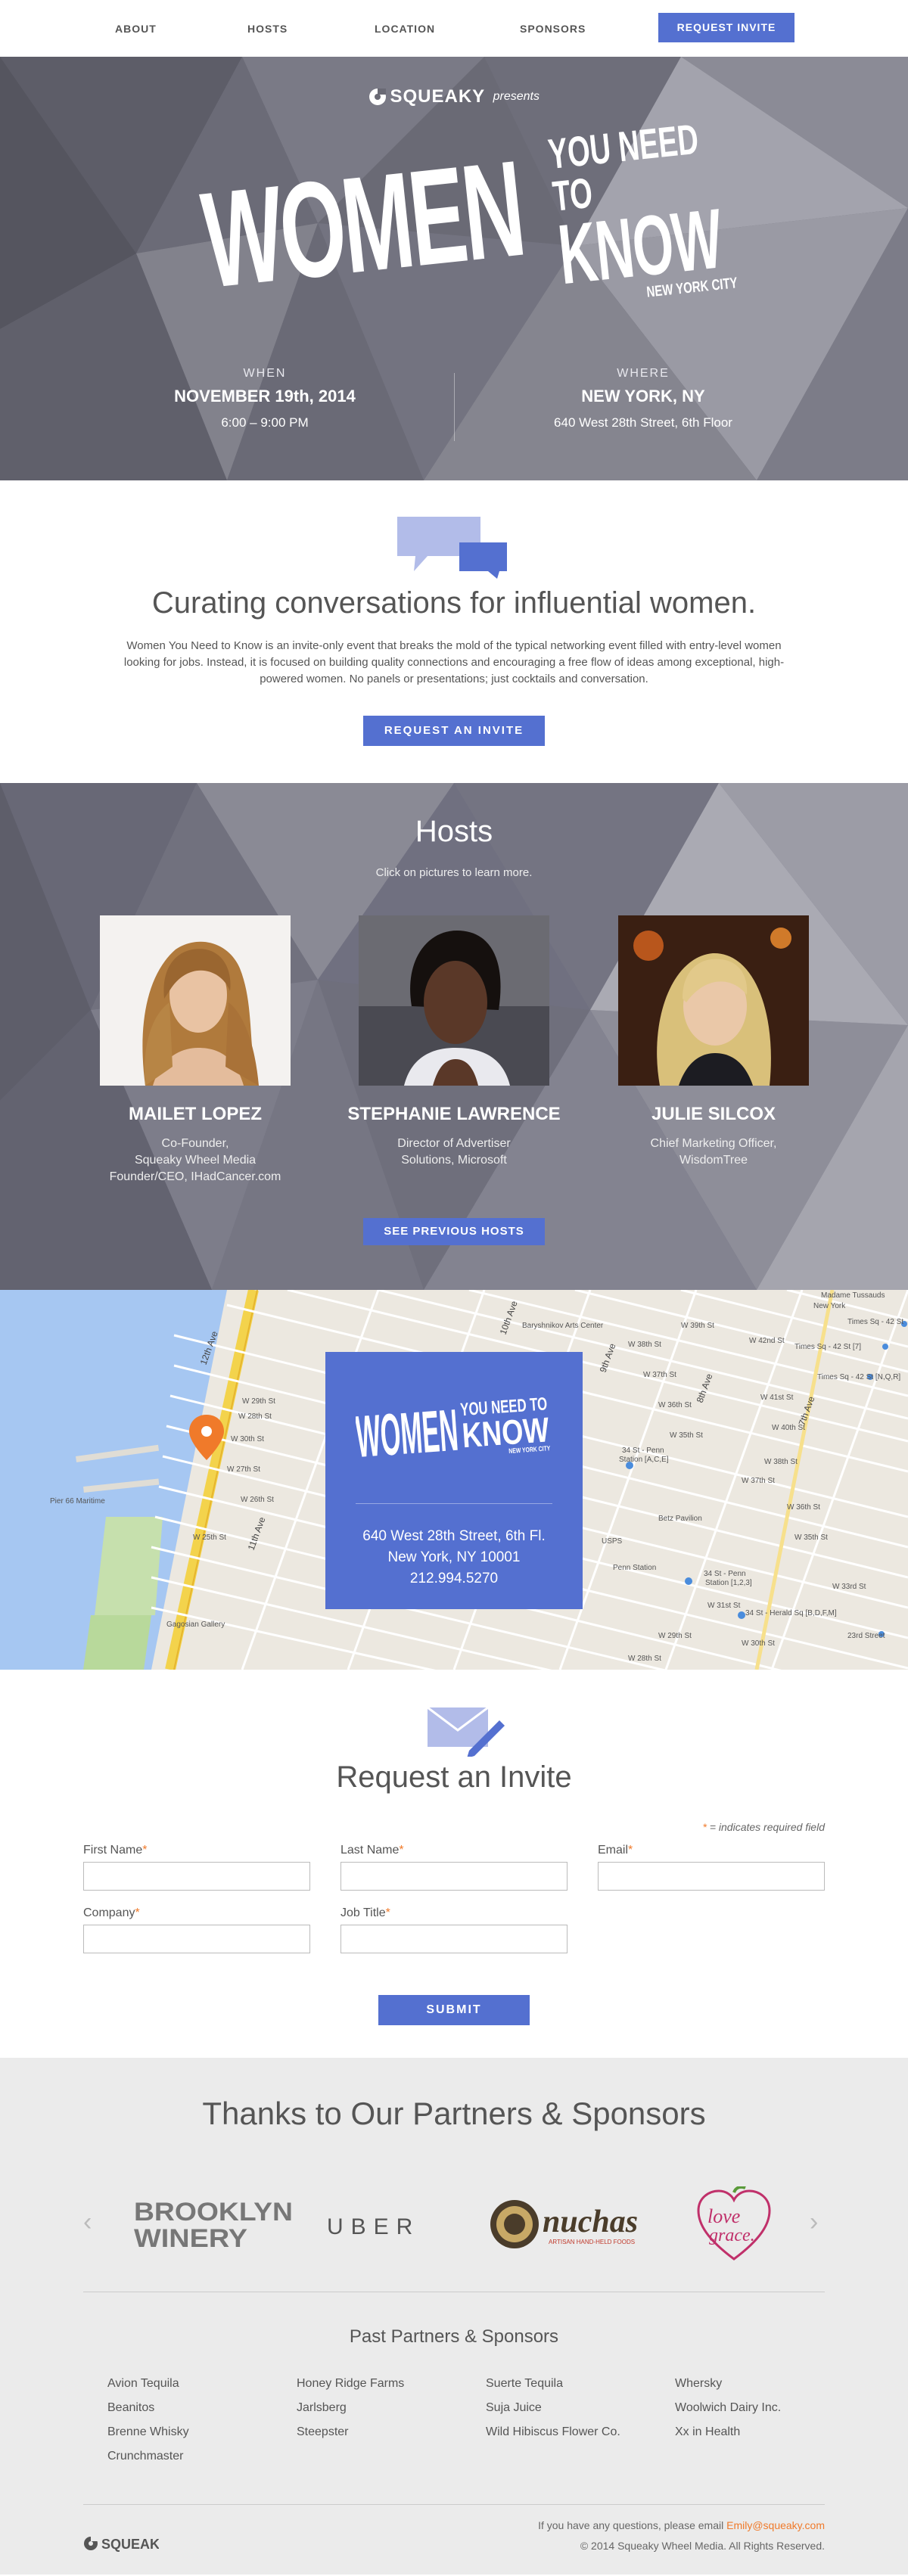 The image size is (908, 2576). What do you see at coordinates (454, 1578) in the screenshot?
I see `phone-number: 212.994.5270` at bounding box center [454, 1578].